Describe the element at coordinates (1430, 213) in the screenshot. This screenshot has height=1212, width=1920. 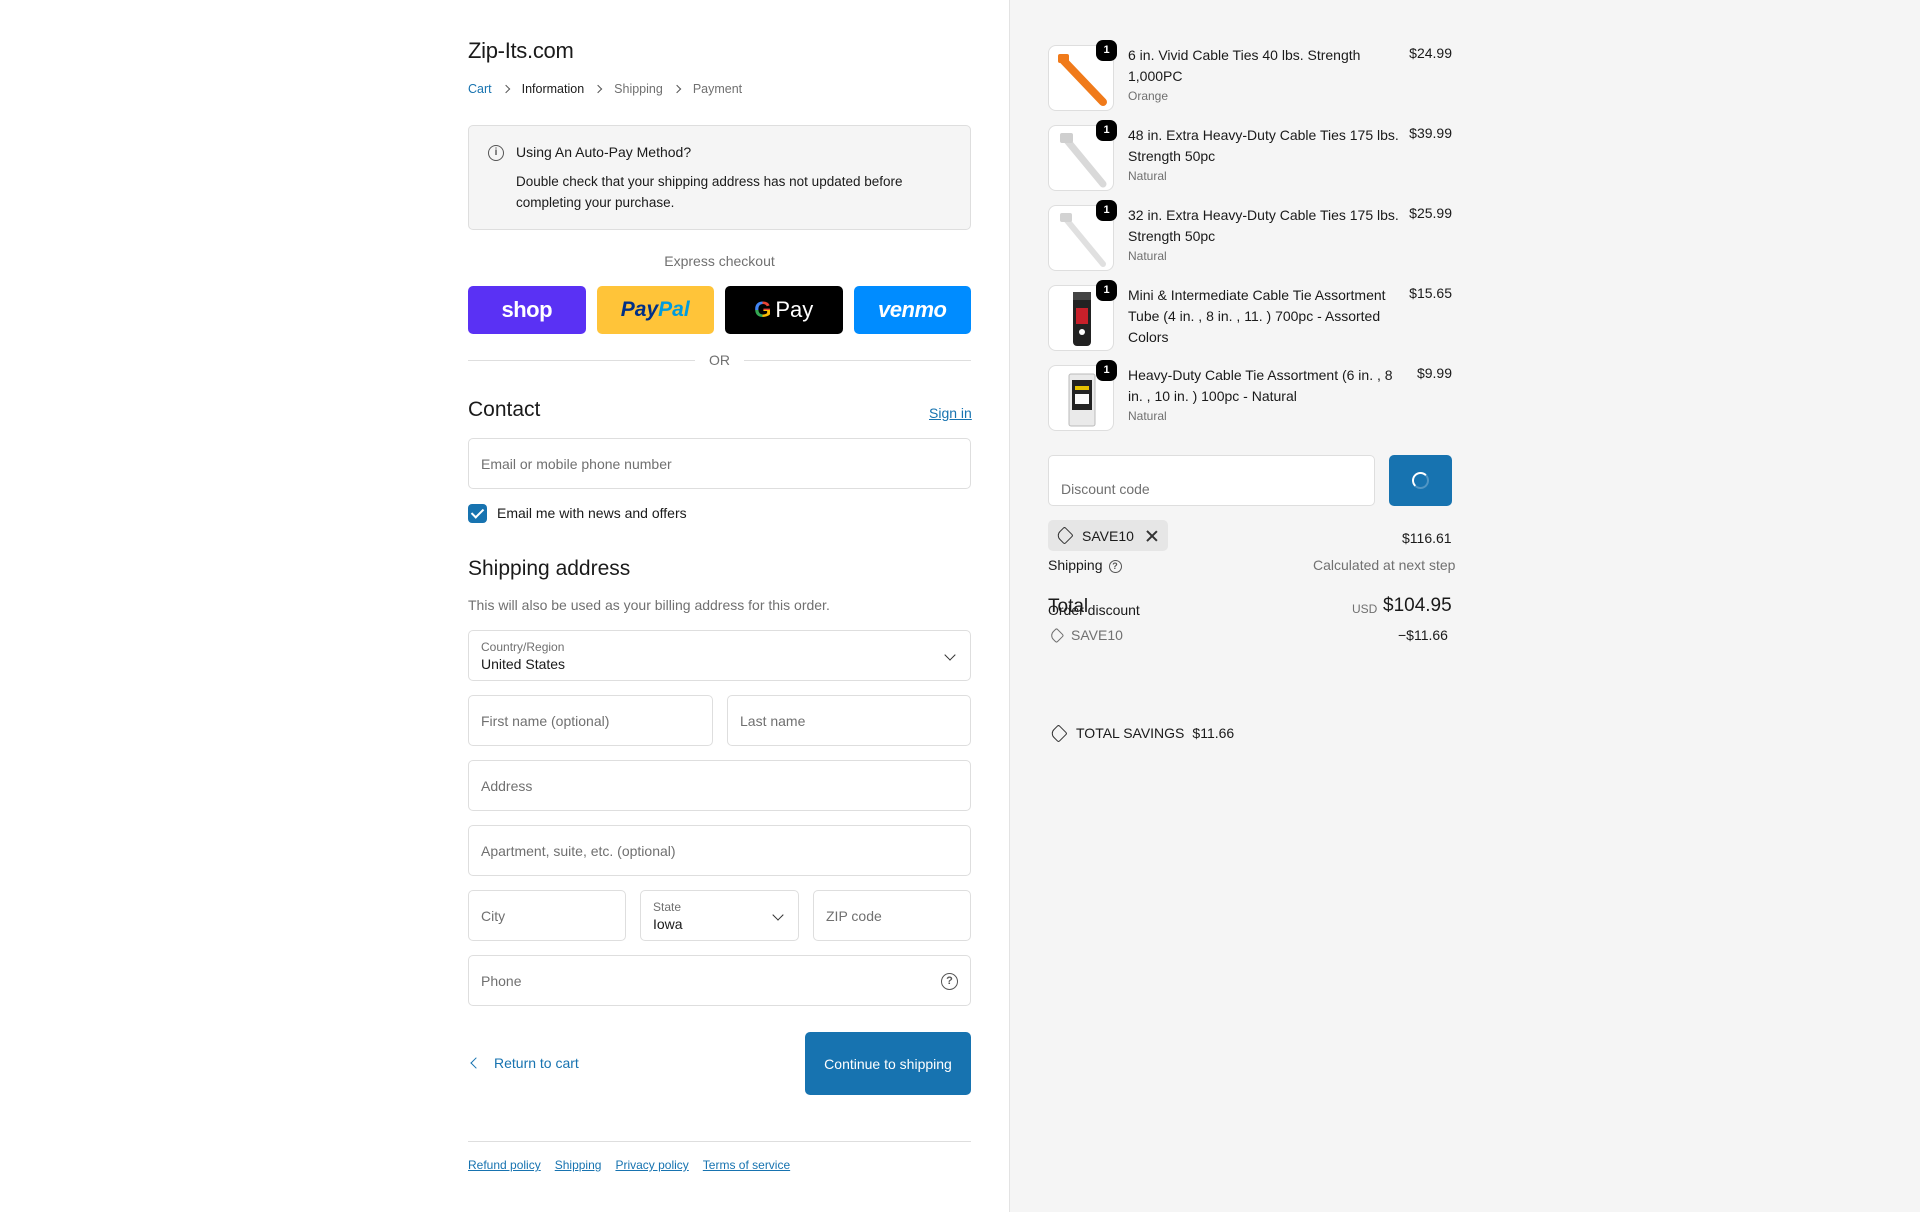
I see `item-price: $25.99` at that location.